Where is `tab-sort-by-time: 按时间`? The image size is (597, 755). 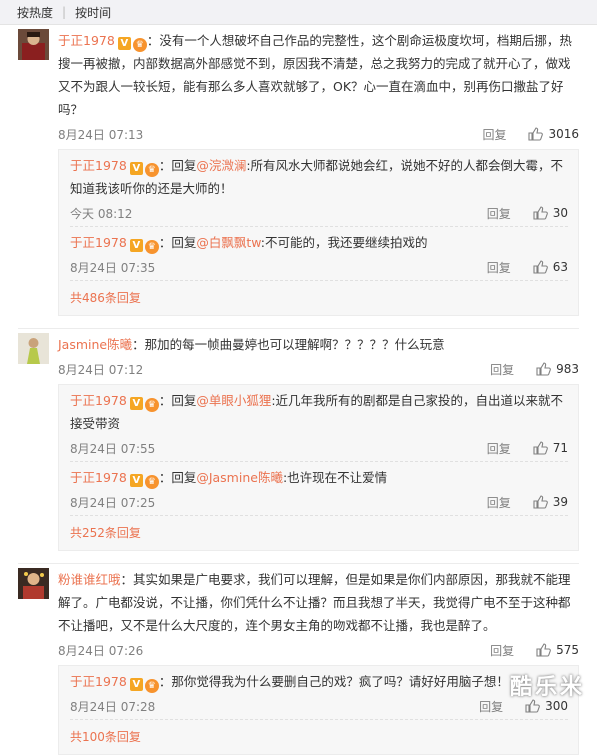
tab-sort-by-time: 按时间 is located at coordinates (93, 12).